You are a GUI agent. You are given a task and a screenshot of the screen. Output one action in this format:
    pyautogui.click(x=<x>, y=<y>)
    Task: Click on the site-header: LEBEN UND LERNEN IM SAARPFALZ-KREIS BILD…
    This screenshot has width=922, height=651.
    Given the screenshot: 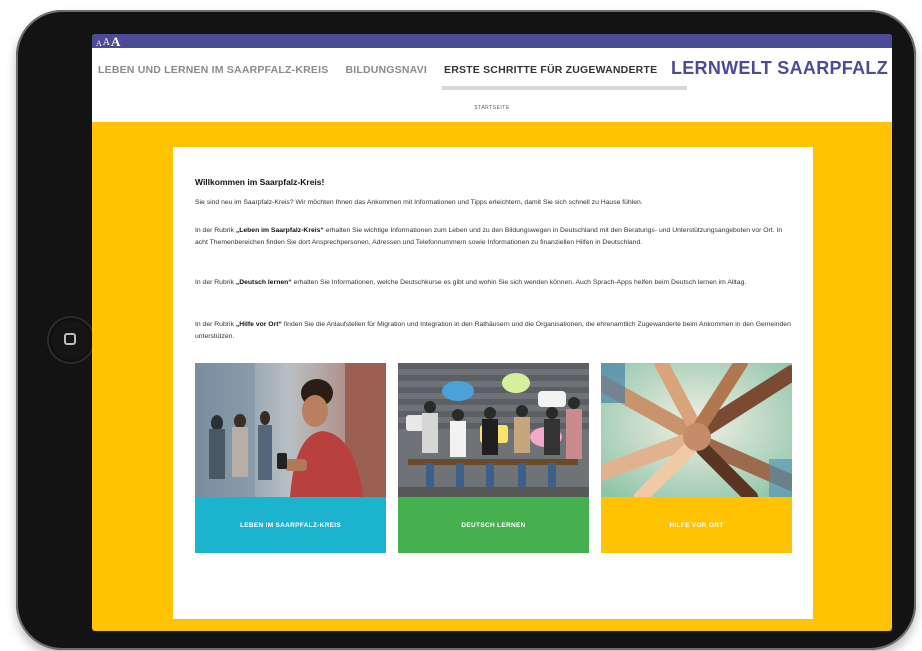 What is the action you would take?
    pyautogui.click(x=492, y=71)
    